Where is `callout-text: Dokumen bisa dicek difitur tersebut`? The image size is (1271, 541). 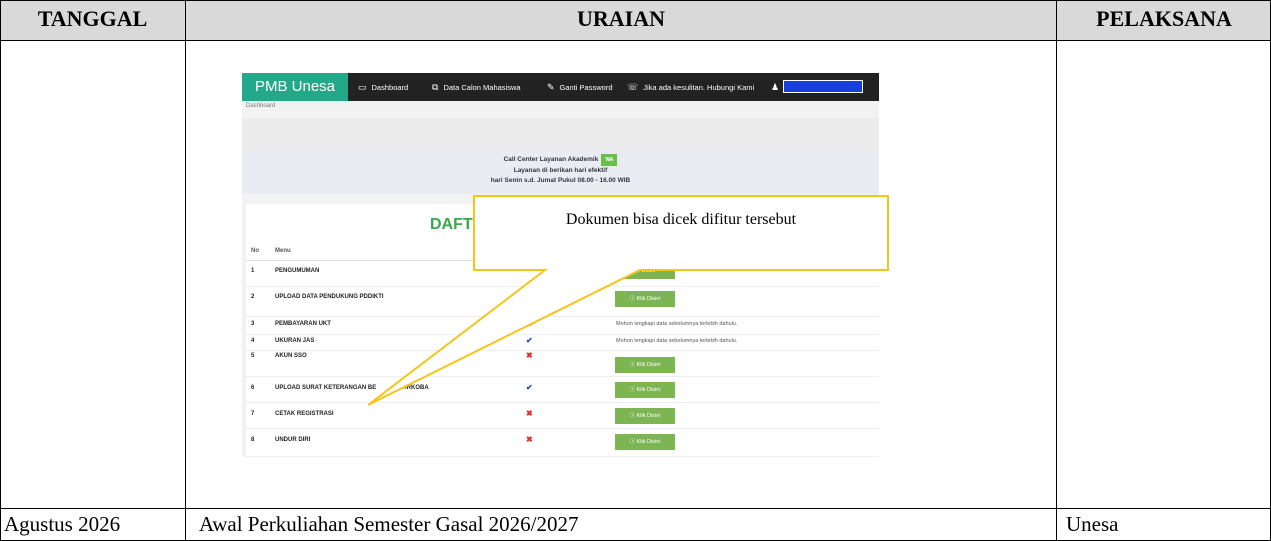 callout-text: Dokumen bisa dicek difitur tersebut is located at coordinates (681, 219).